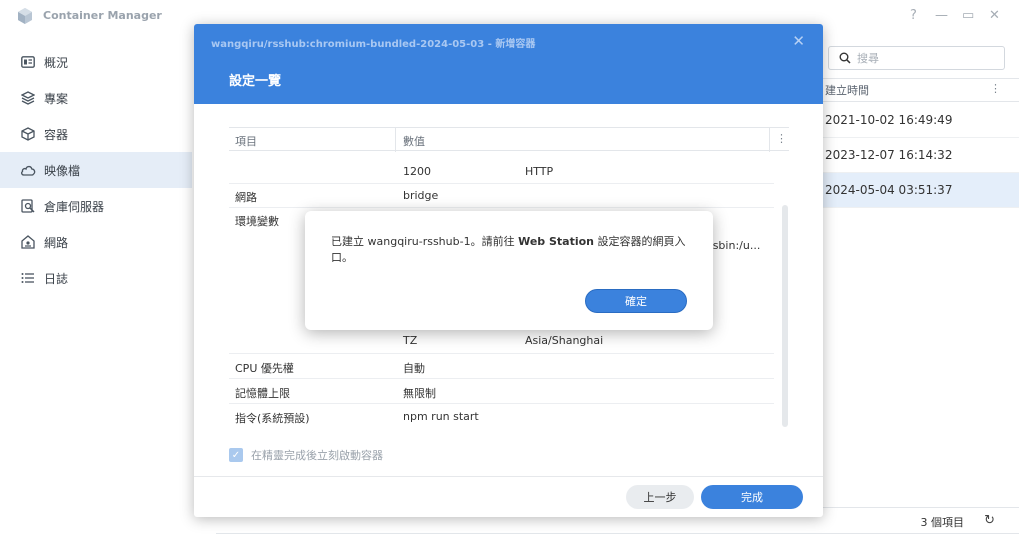  I want to click on cell-value: bridge, so click(421, 195).